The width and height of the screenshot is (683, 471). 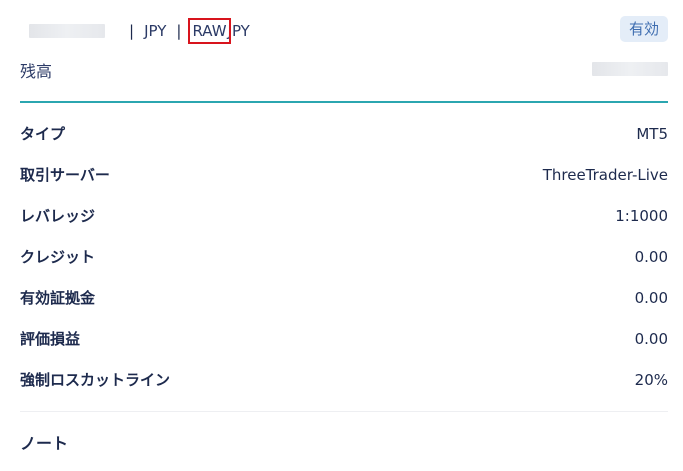 What do you see at coordinates (44, 443) in the screenshot?
I see `note-label: ノート` at bounding box center [44, 443].